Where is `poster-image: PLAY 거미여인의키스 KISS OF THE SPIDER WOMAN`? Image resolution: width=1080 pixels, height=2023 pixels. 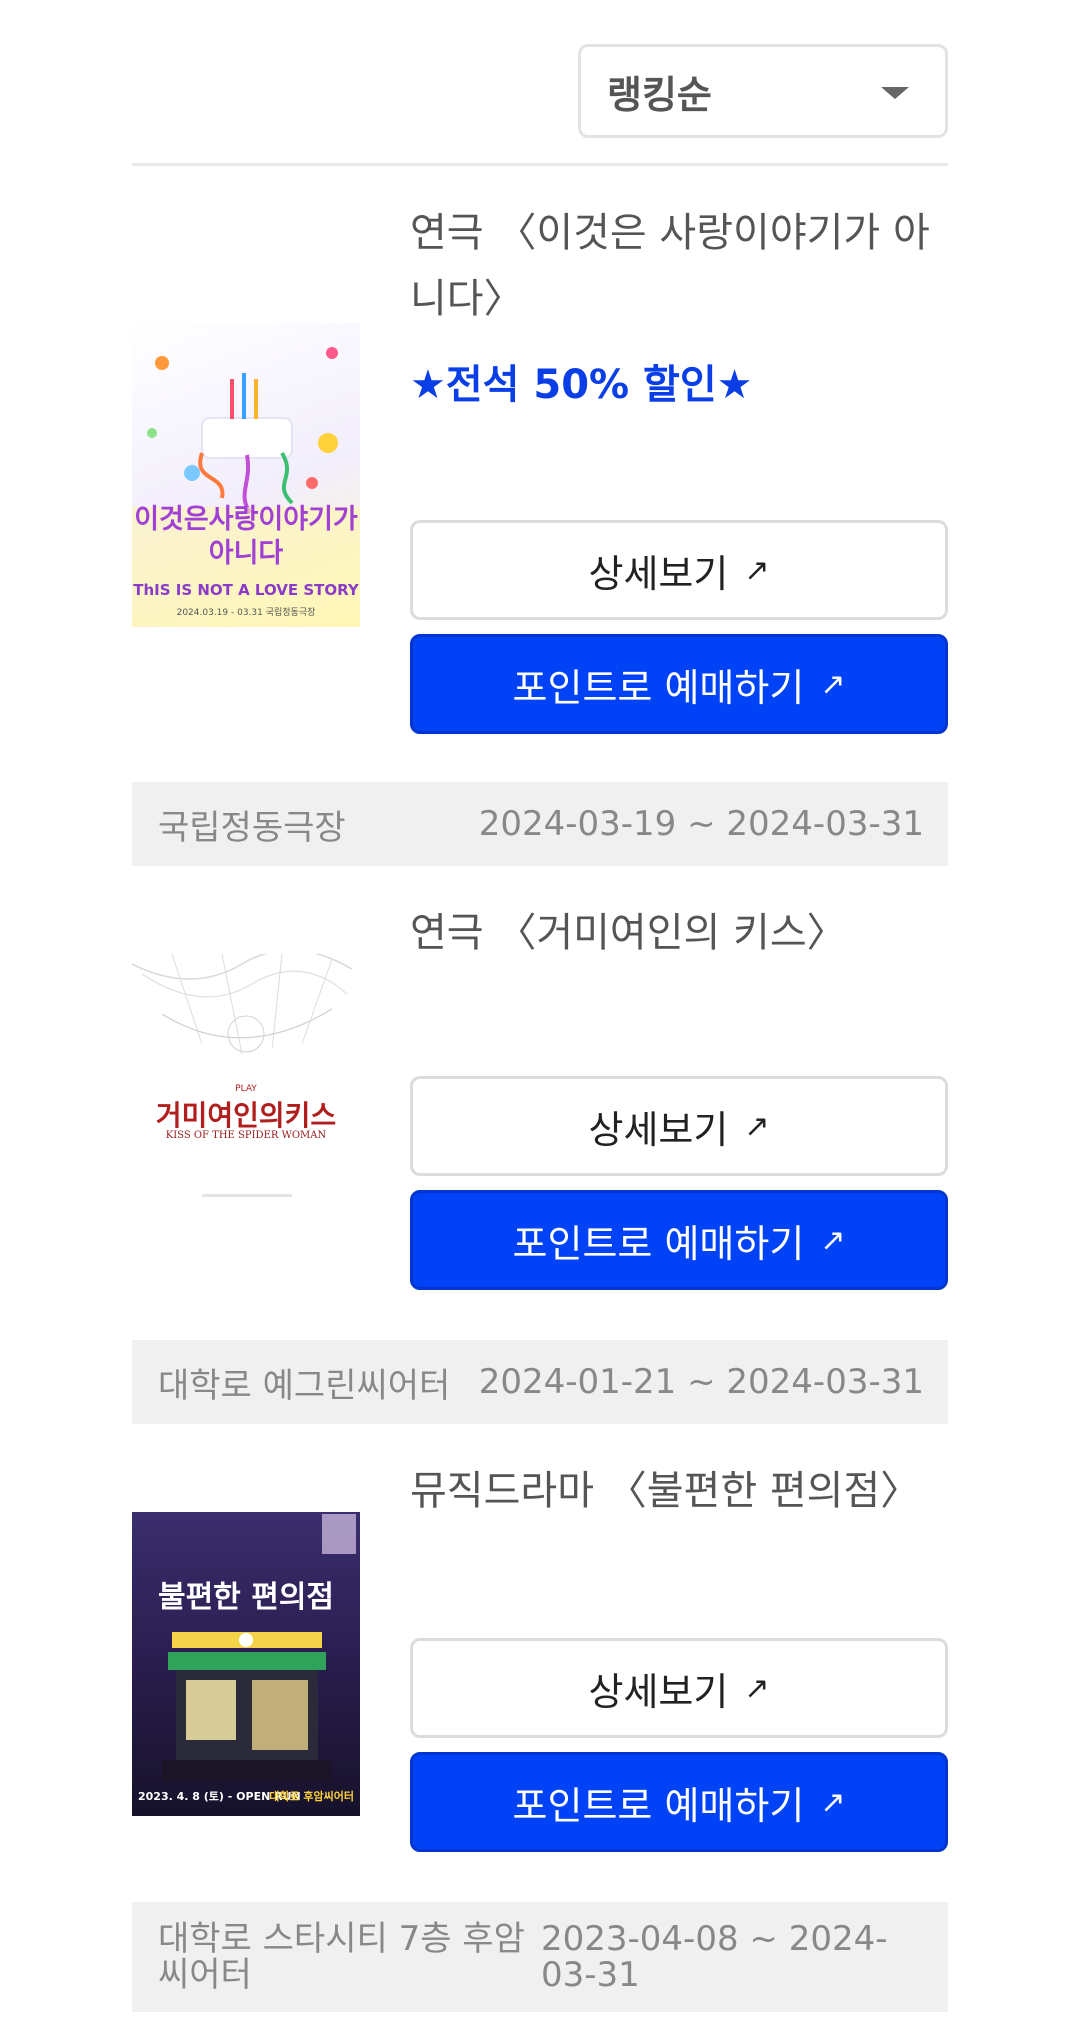 poster-image: PLAY 거미여인의키스 KISS OF THE SPIDER WOMAN is located at coordinates (246, 1106).